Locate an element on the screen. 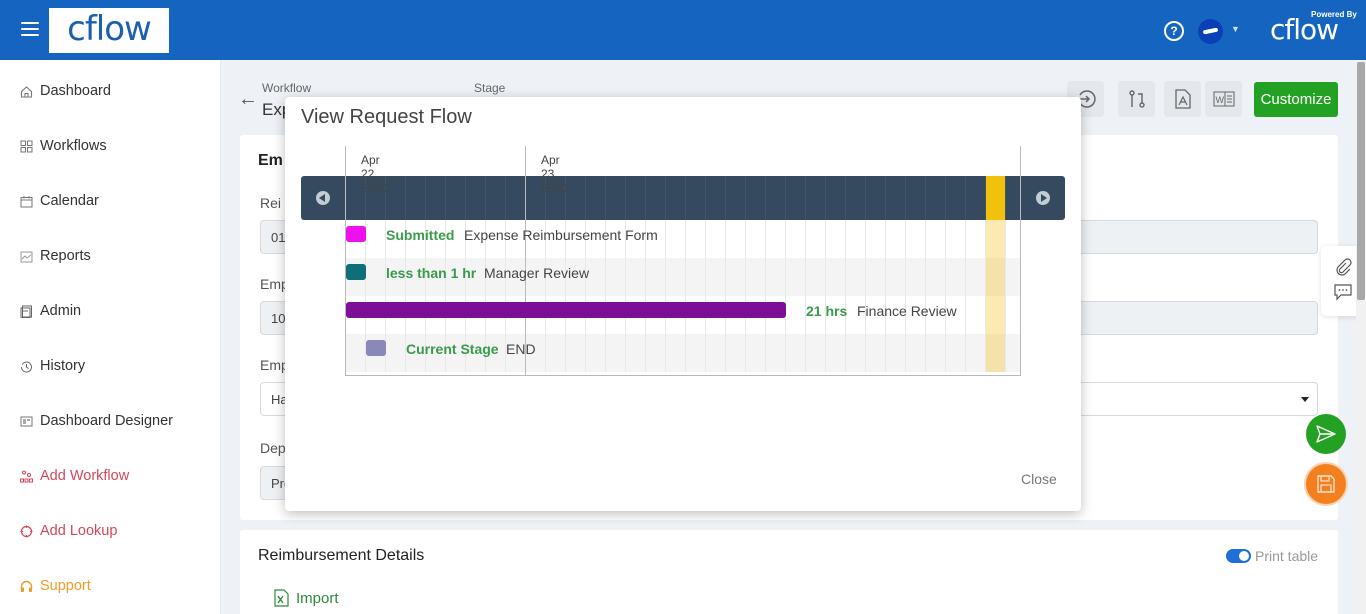  sidebar-item-support: Support is located at coordinates (55, 586).